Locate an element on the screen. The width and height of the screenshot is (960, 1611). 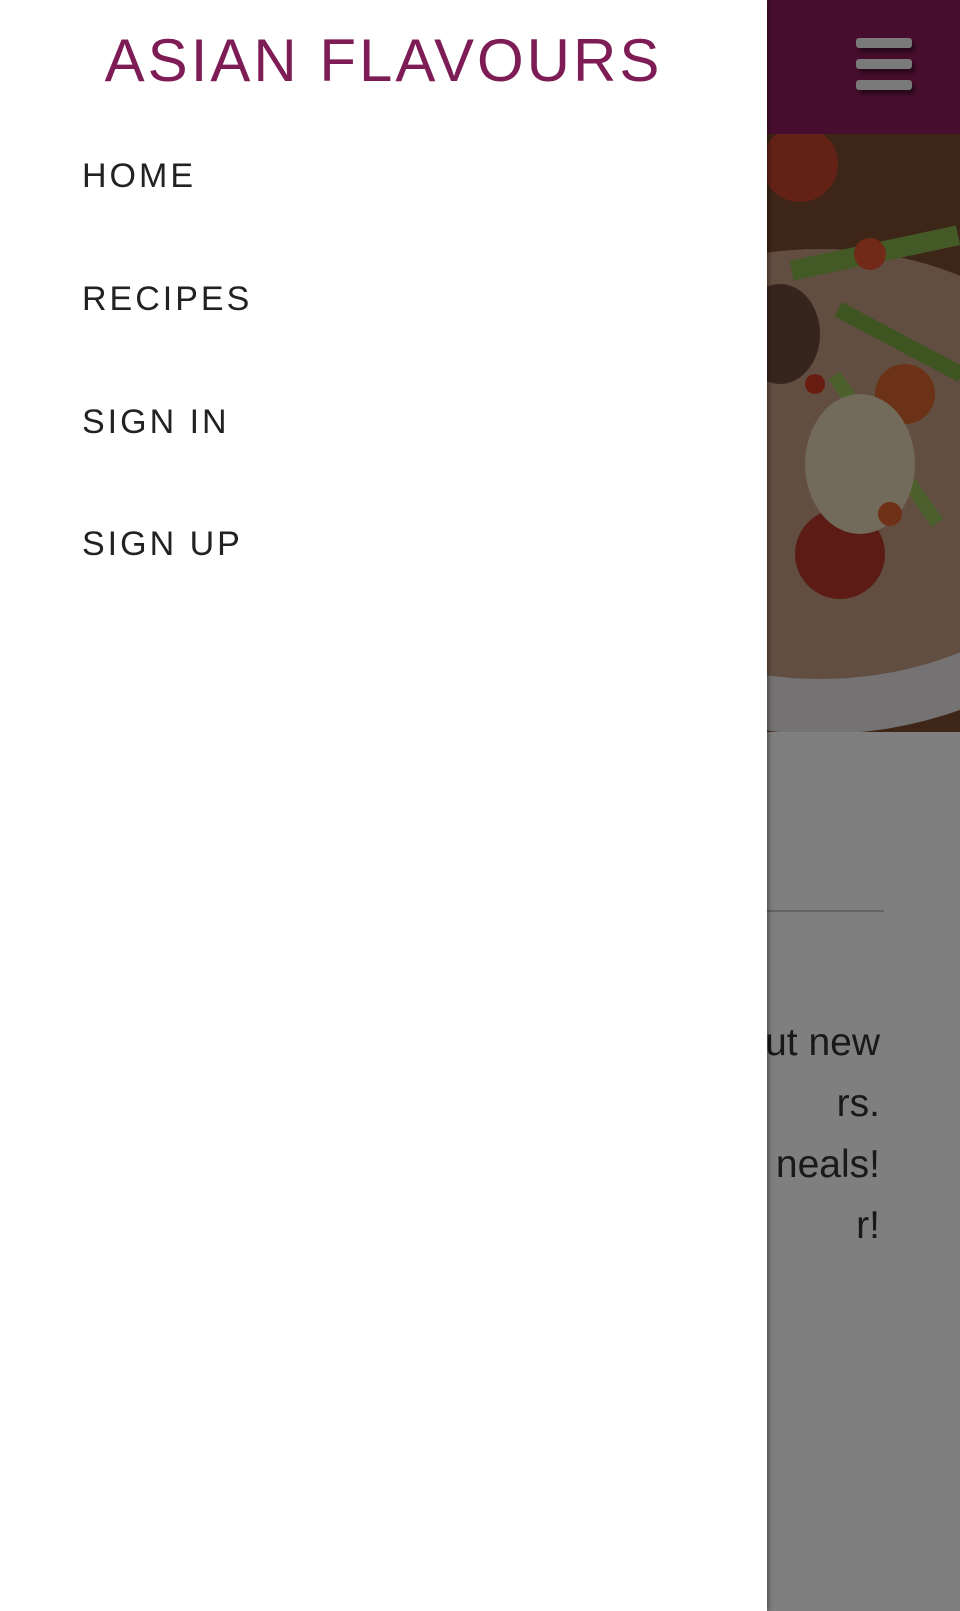
nav-item-sign-up: SIGN UP is located at coordinates (162, 544).